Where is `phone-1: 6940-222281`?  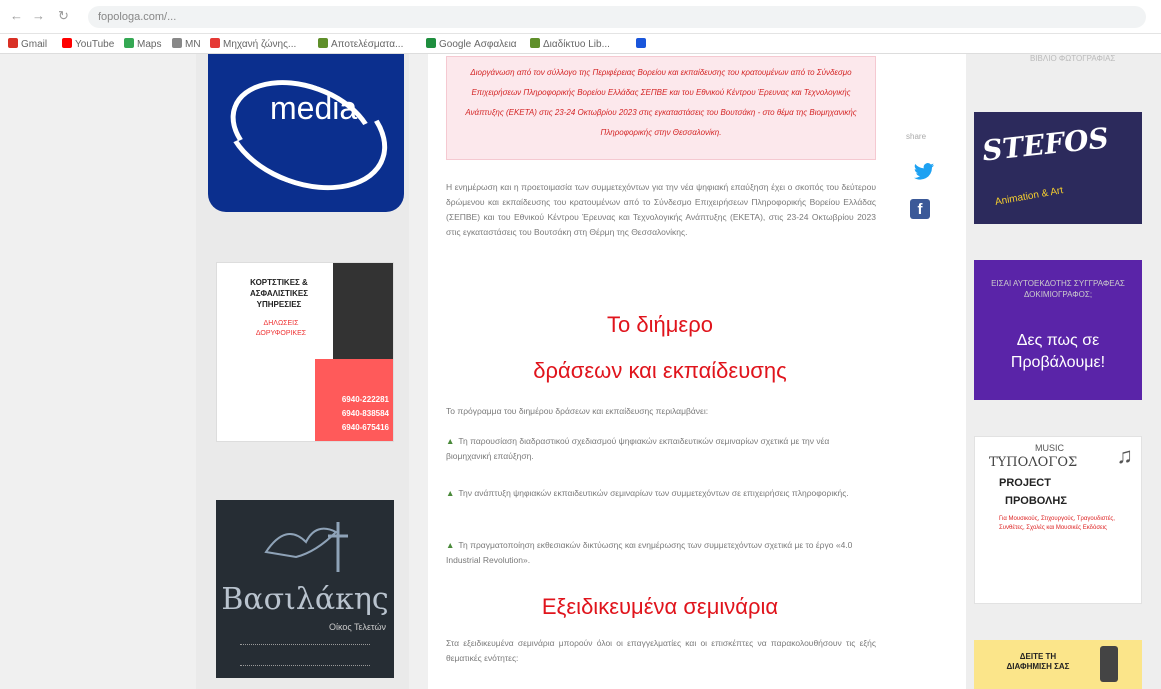
phone-1: 6940-222281 is located at coordinates (365, 399).